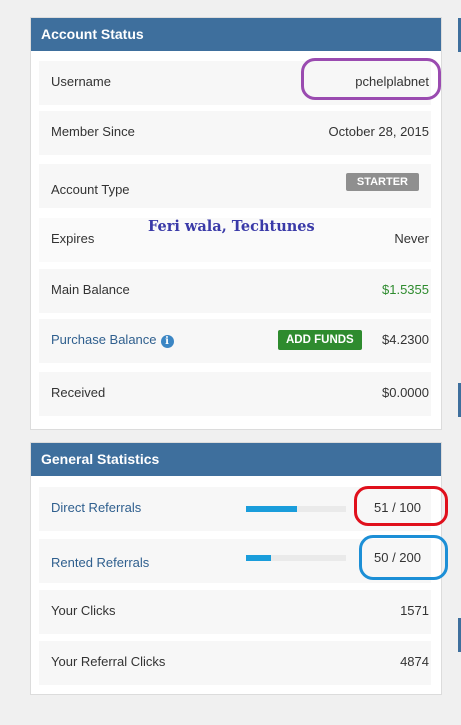 The image size is (461, 725). I want to click on rented-referrals-label: Rented Referrals, so click(100, 562).